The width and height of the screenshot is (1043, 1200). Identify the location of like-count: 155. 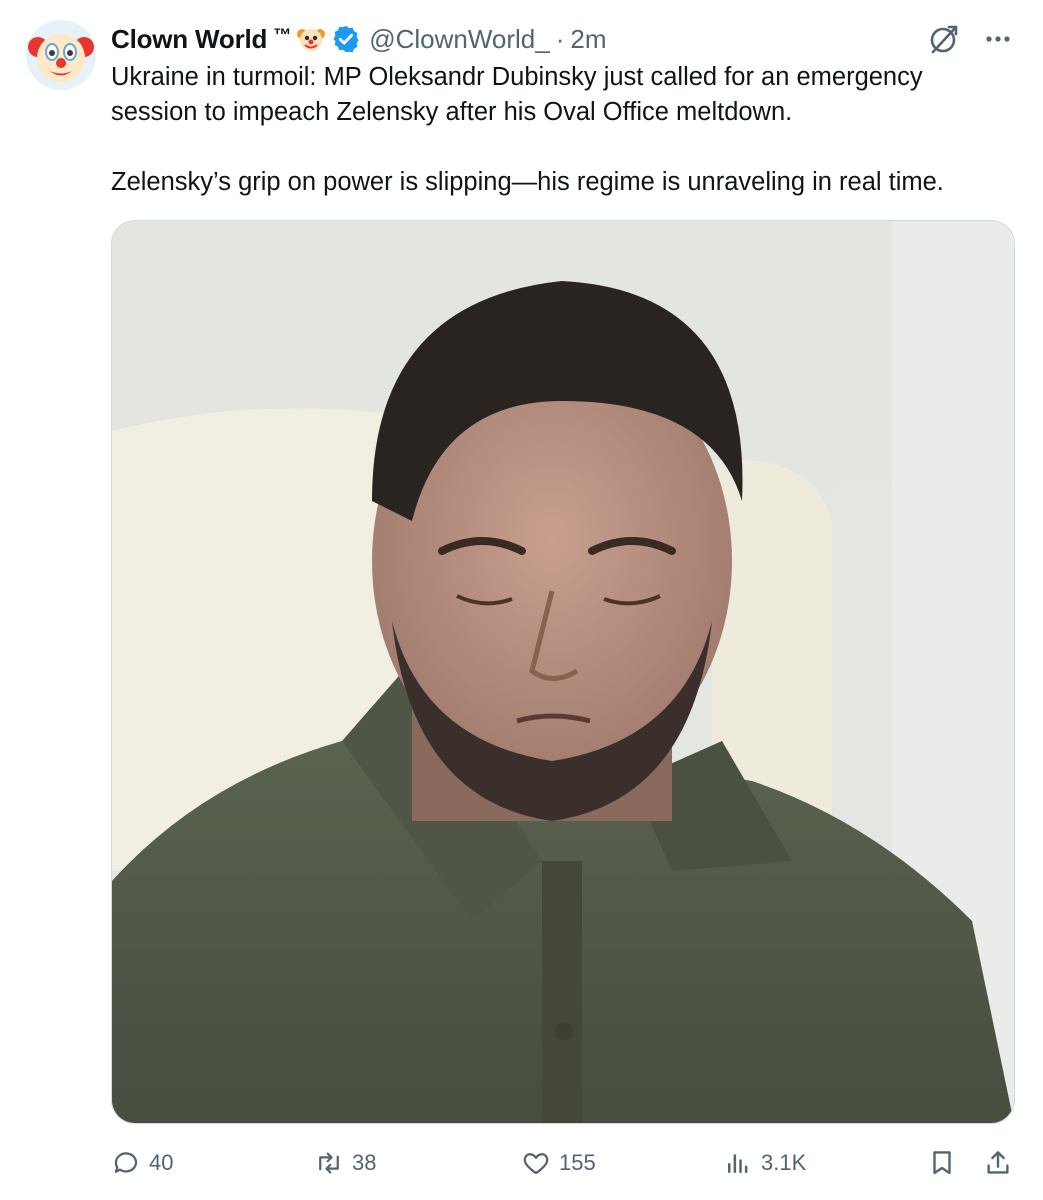
(577, 1162).